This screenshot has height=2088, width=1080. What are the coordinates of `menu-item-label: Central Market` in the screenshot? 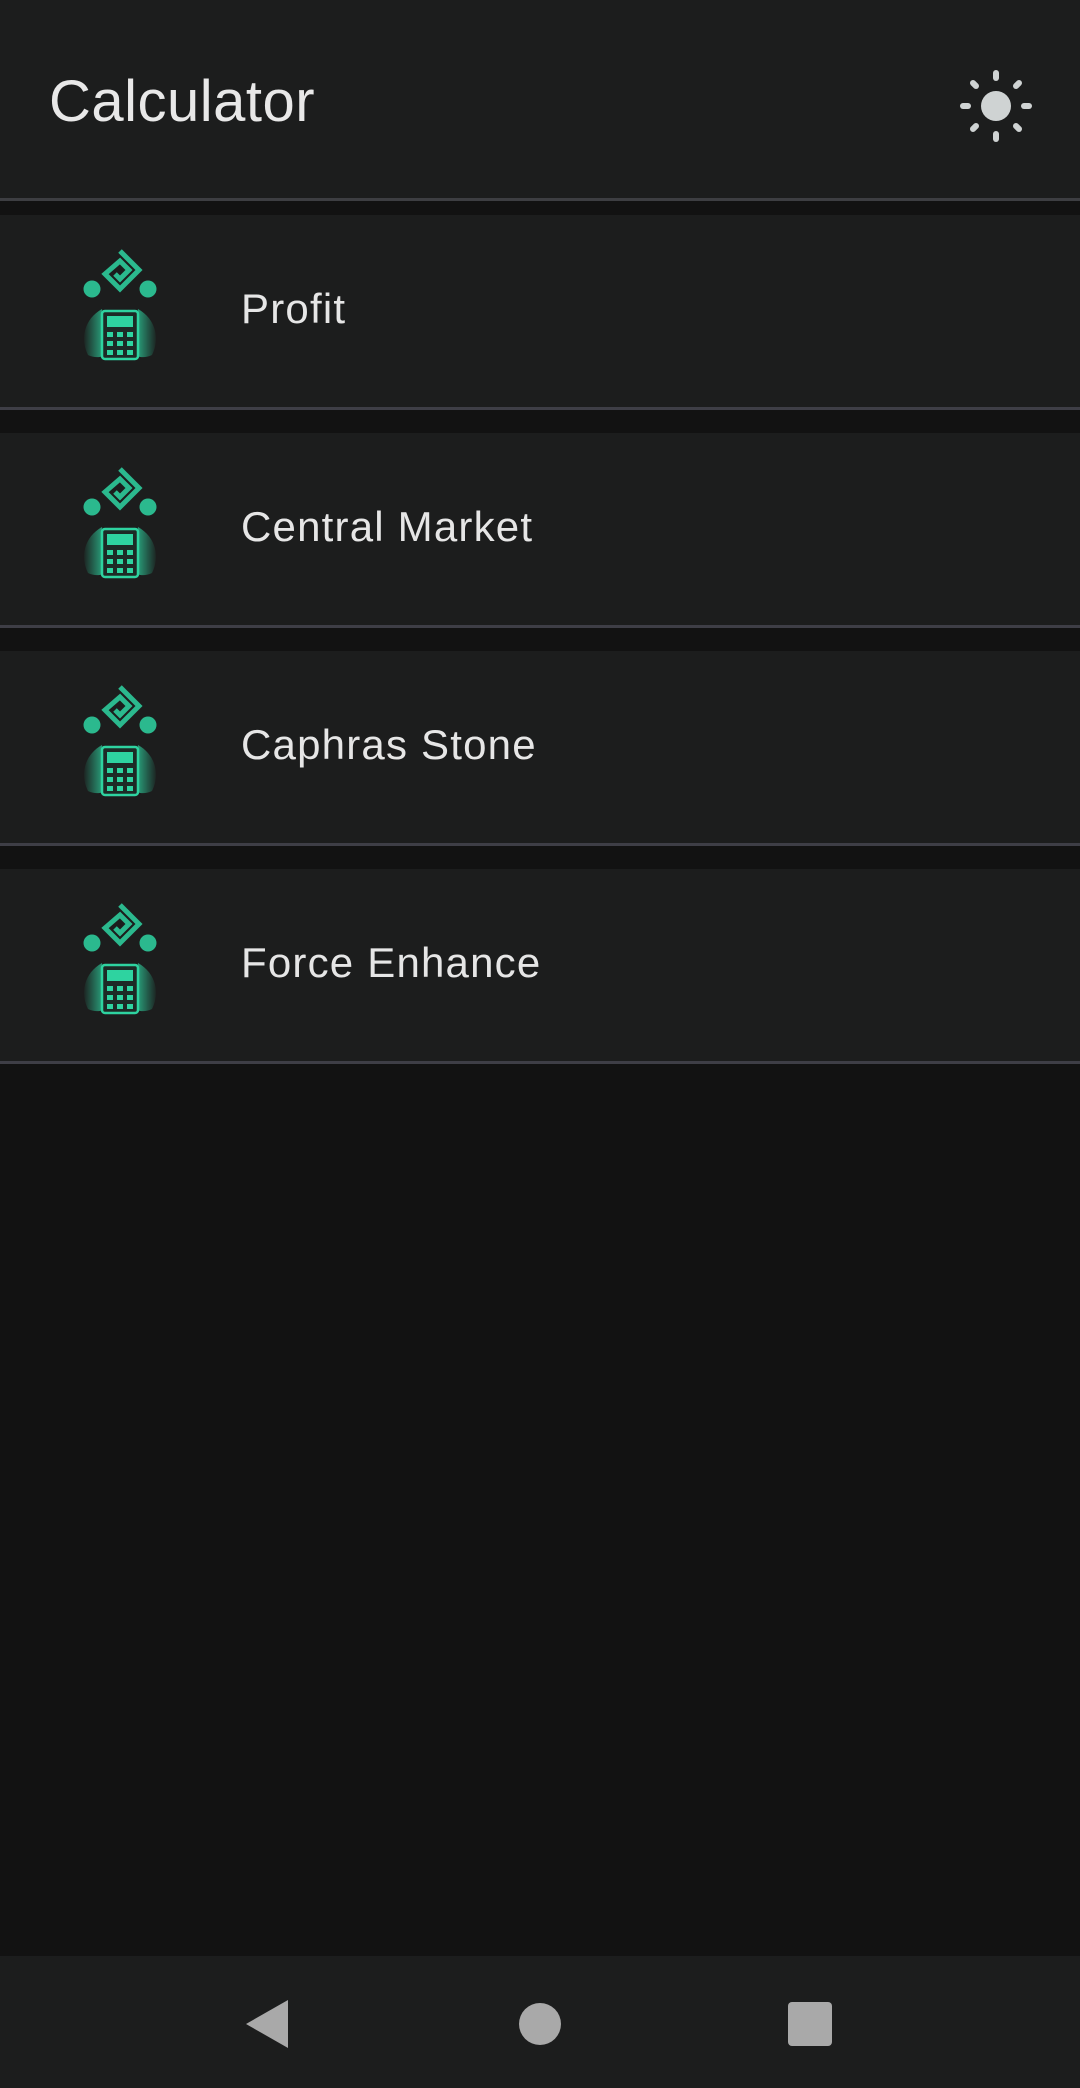 It's located at (387, 526).